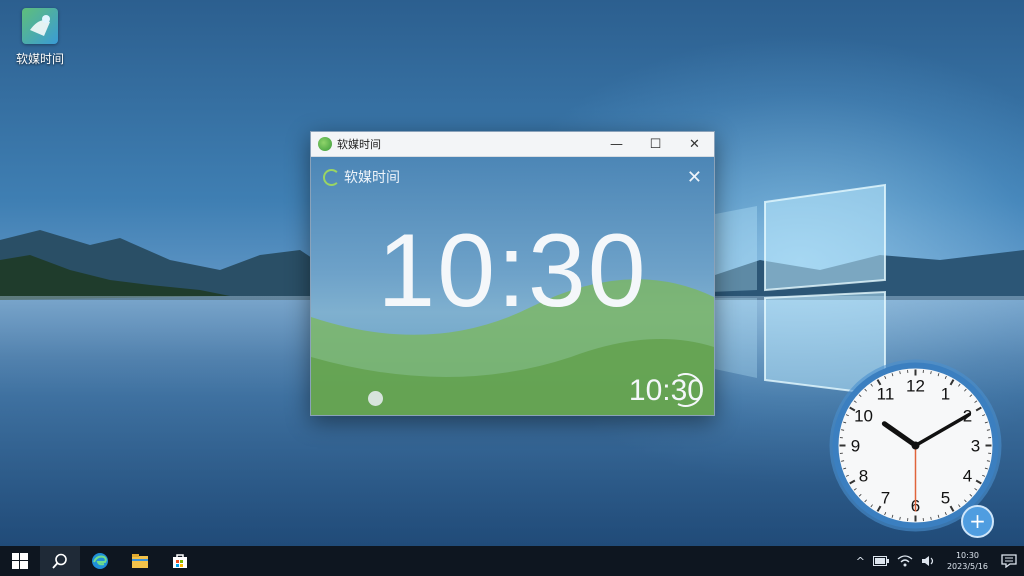  Describe the element at coordinates (863, 416) in the screenshot. I see `clock-number-10: 10` at that location.